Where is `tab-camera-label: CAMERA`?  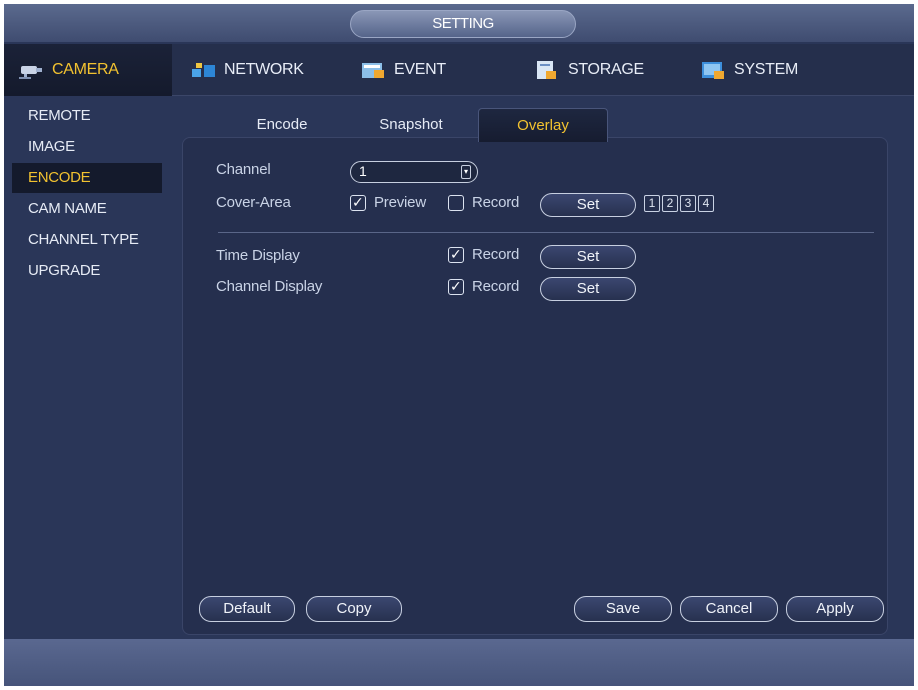
tab-camera-label: CAMERA is located at coordinates (85, 69).